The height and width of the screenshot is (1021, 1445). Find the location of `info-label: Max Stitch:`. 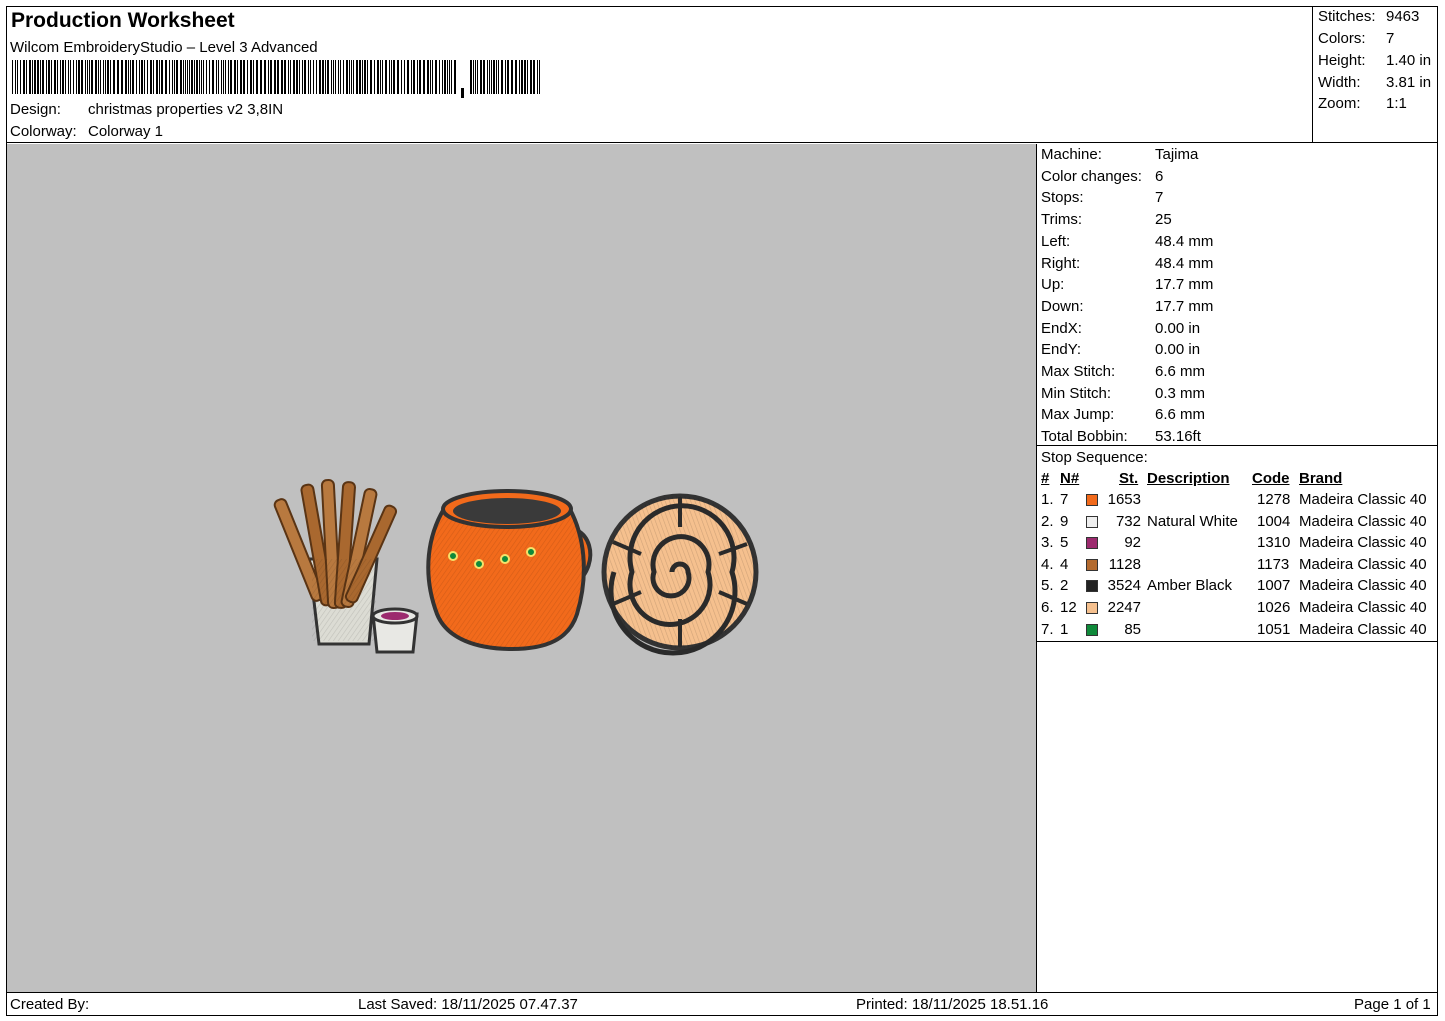

info-label: Max Stitch: is located at coordinates (1078, 371).